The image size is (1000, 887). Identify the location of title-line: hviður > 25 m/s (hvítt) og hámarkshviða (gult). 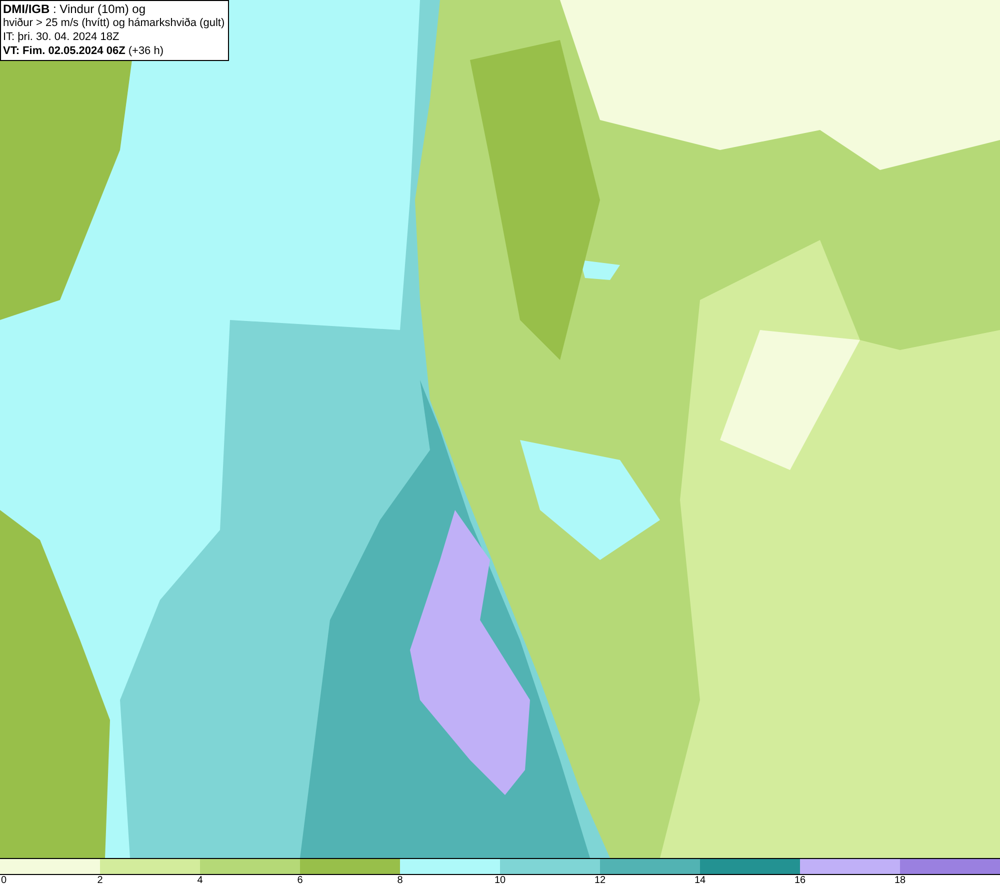
(114, 23).